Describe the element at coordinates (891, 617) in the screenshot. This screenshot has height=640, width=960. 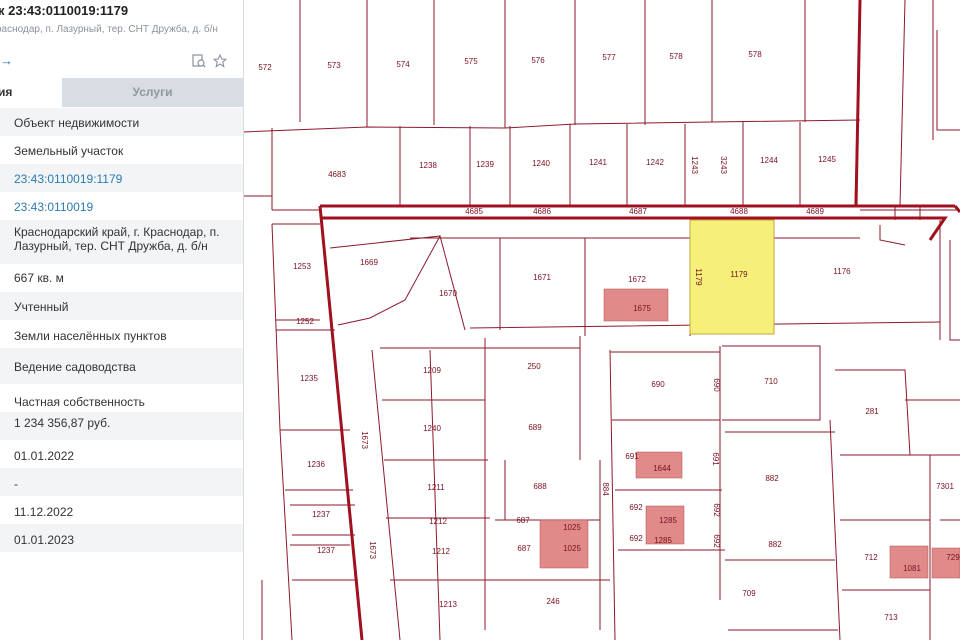
I see `parcel-number-label: 713` at that location.